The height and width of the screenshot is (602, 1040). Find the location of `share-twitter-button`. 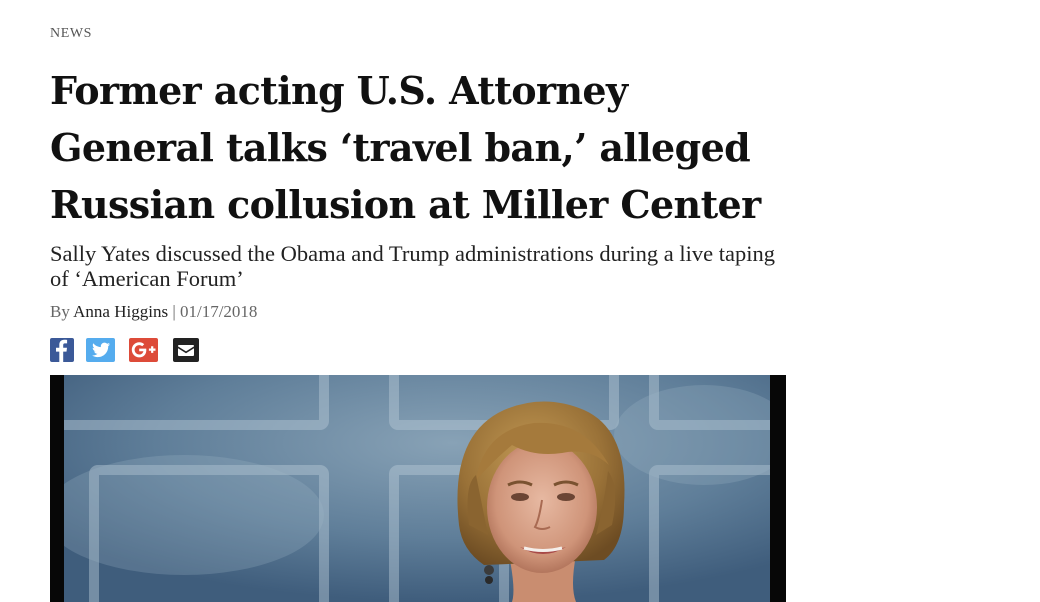

share-twitter-button is located at coordinates (100, 350).